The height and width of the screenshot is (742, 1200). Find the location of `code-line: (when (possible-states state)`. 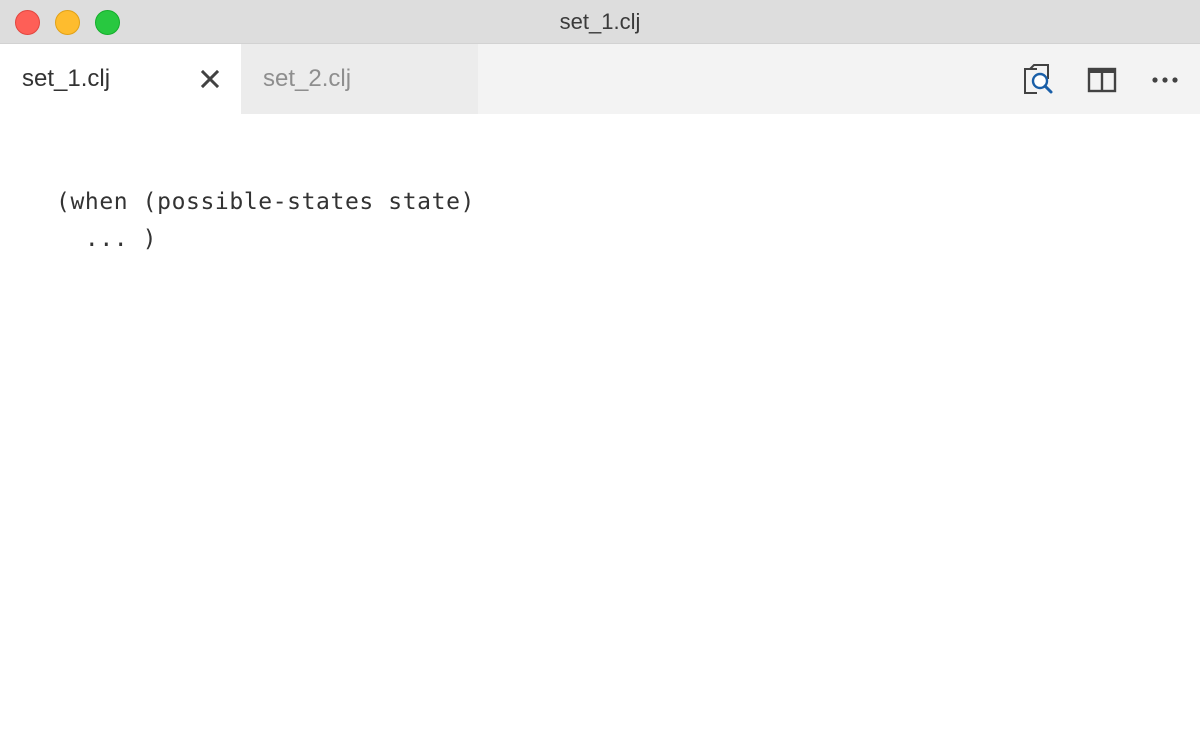

code-line: (when (possible-states state) is located at coordinates (265, 202).